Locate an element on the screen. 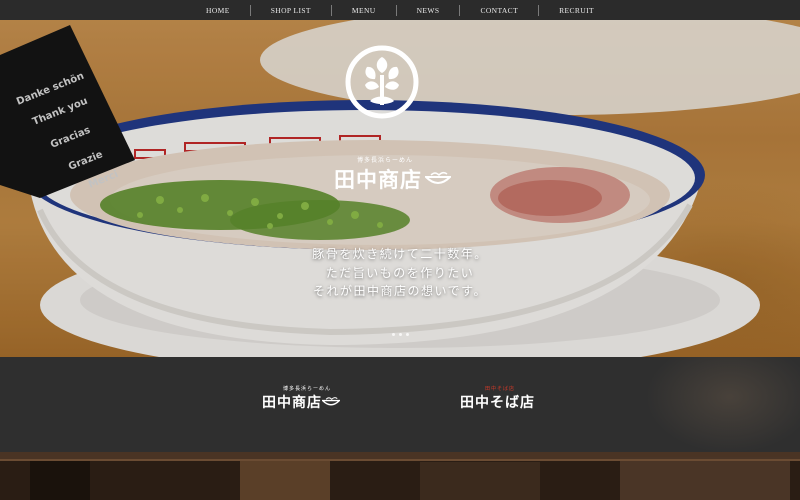 The width and height of the screenshot is (800, 500). band-background-photo is located at coordinates (685, 404).